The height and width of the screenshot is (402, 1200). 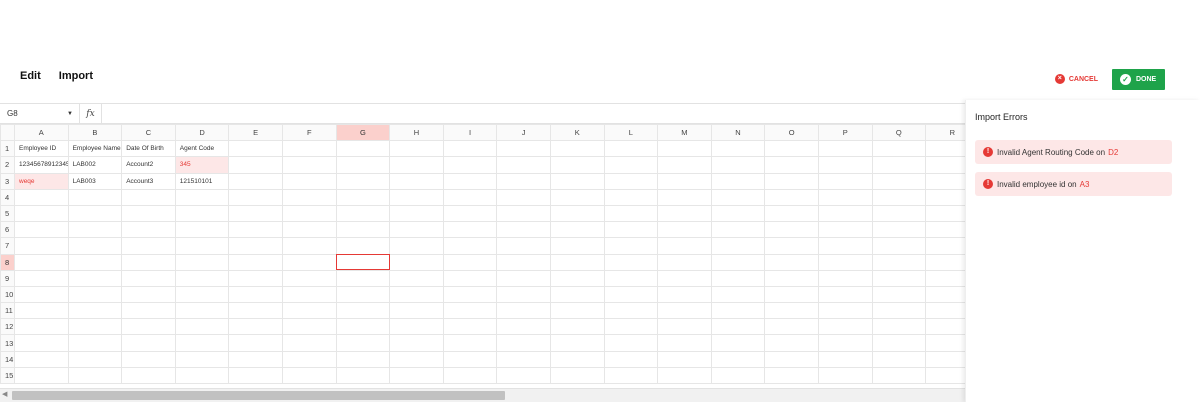 I want to click on error-cell-ref: D2, so click(x=1113, y=152).